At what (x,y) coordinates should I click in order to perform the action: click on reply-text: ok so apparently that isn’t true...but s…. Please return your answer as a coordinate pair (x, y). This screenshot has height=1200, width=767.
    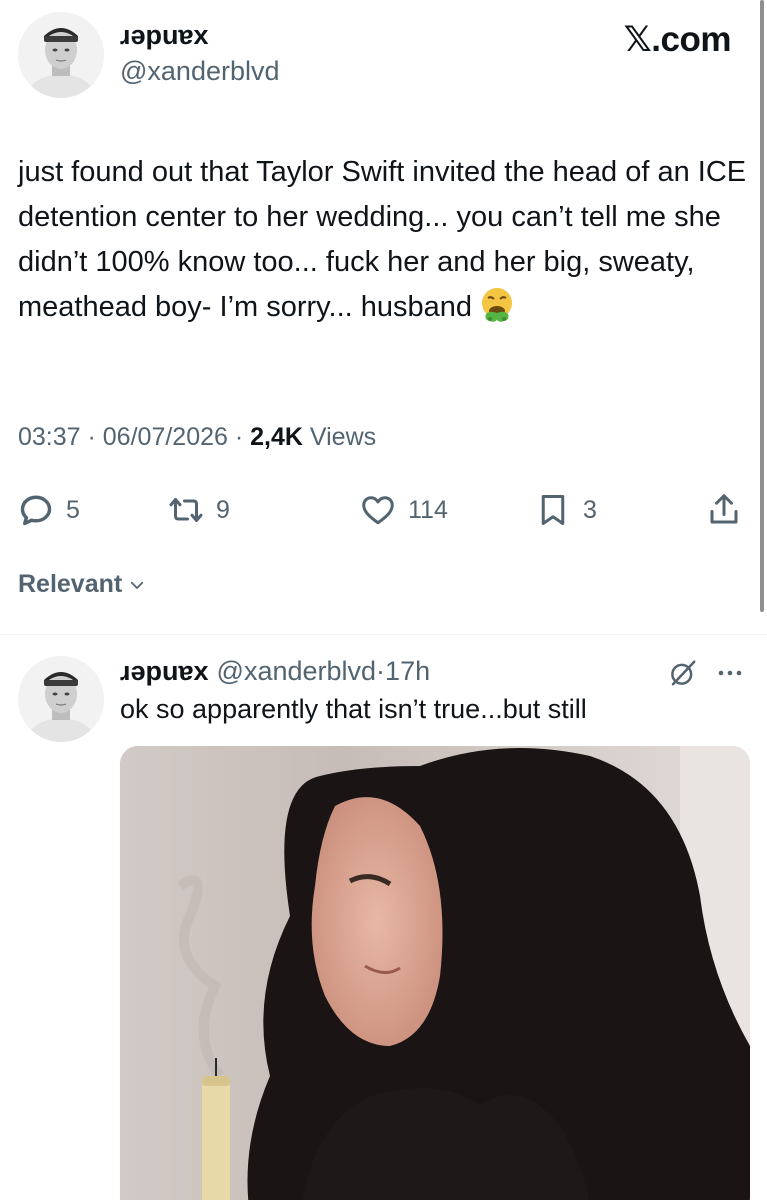
    Looking at the image, I should click on (353, 709).